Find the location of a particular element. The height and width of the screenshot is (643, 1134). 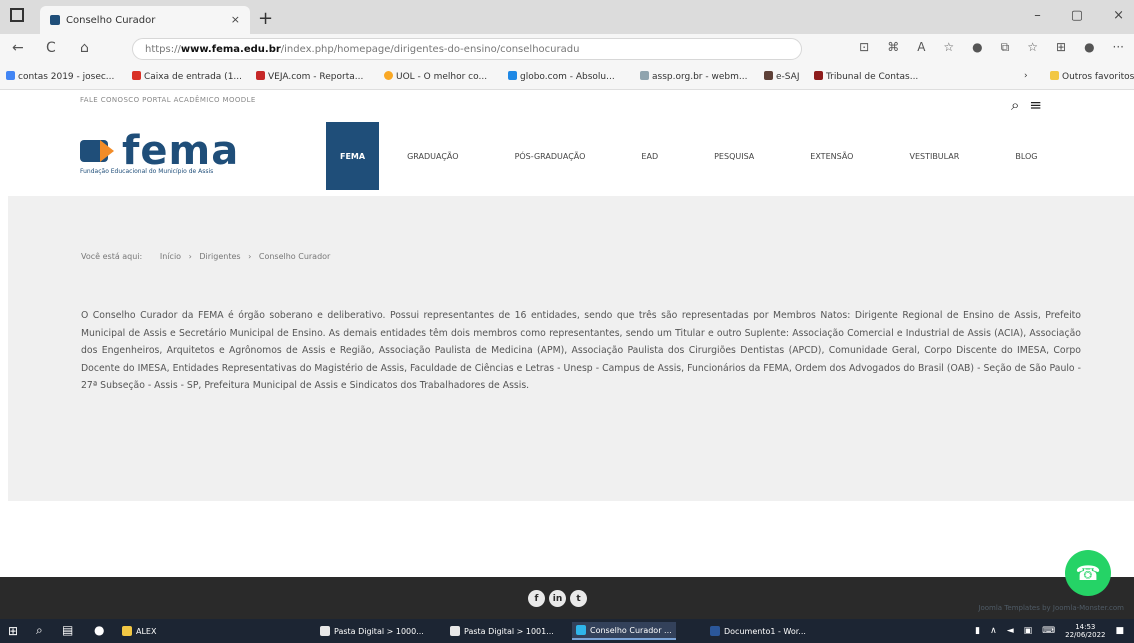

breadcrumb-item-inicio: Início is located at coordinates (170, 256).